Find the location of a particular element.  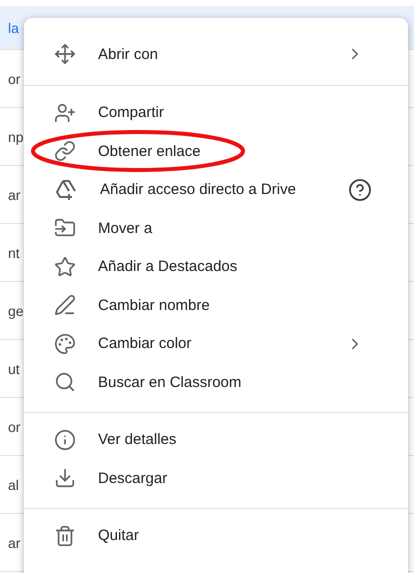

menu-item: Añadir a Destacados is located at coordinates (216, 267).